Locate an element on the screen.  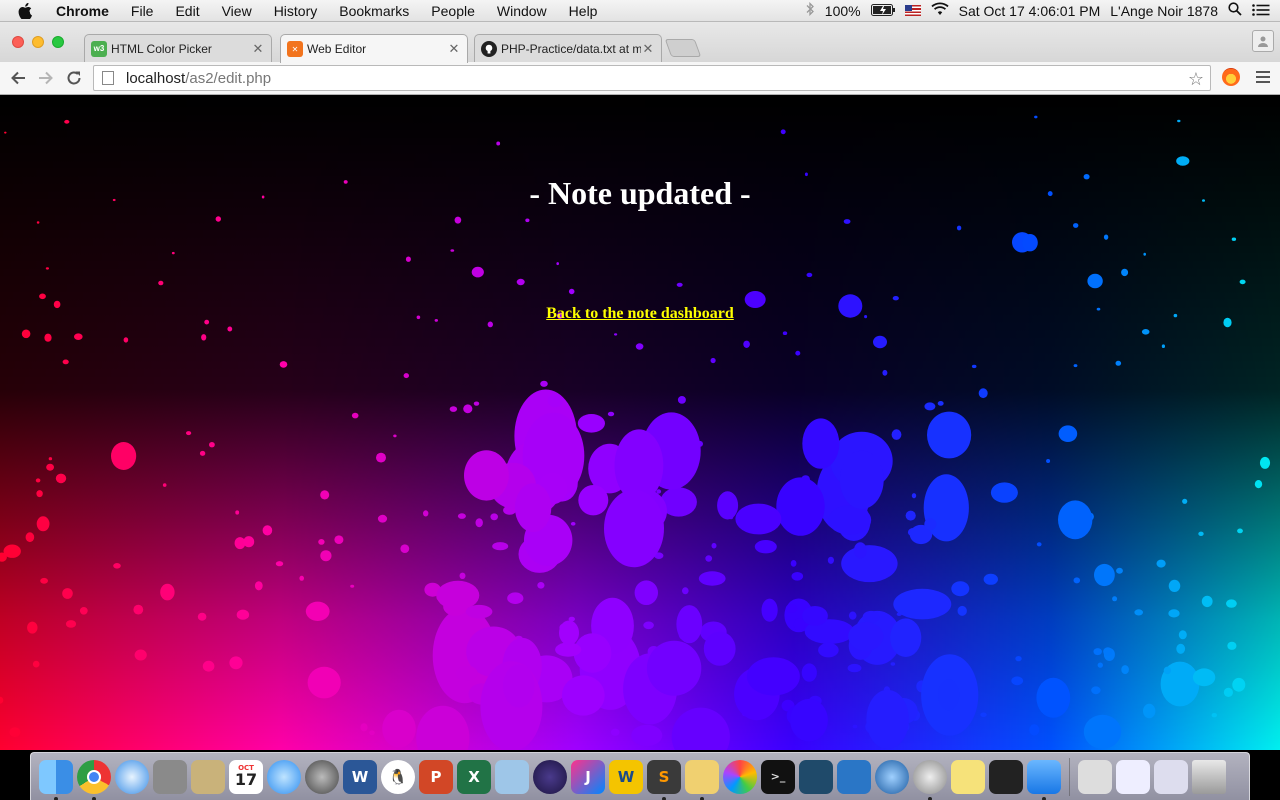
apple-icon is located at coordinates (26, 10).